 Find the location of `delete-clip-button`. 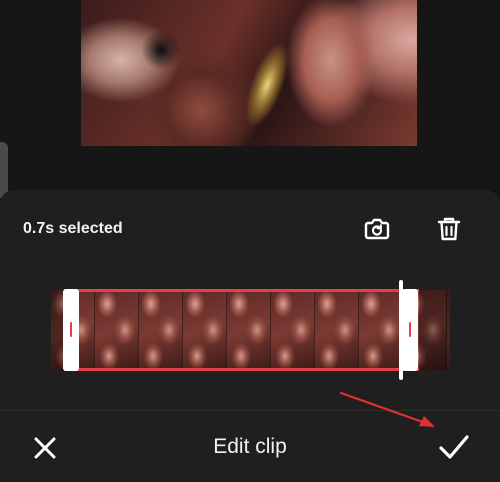

delete-clip-button is located at coordinates (449, 229).